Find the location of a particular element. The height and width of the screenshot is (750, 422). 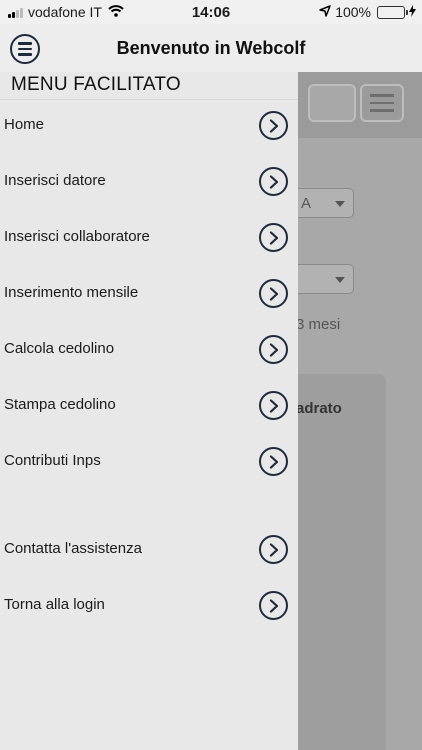

menu-item-label: Stampa cedolino is located at coordinates (60, 404).